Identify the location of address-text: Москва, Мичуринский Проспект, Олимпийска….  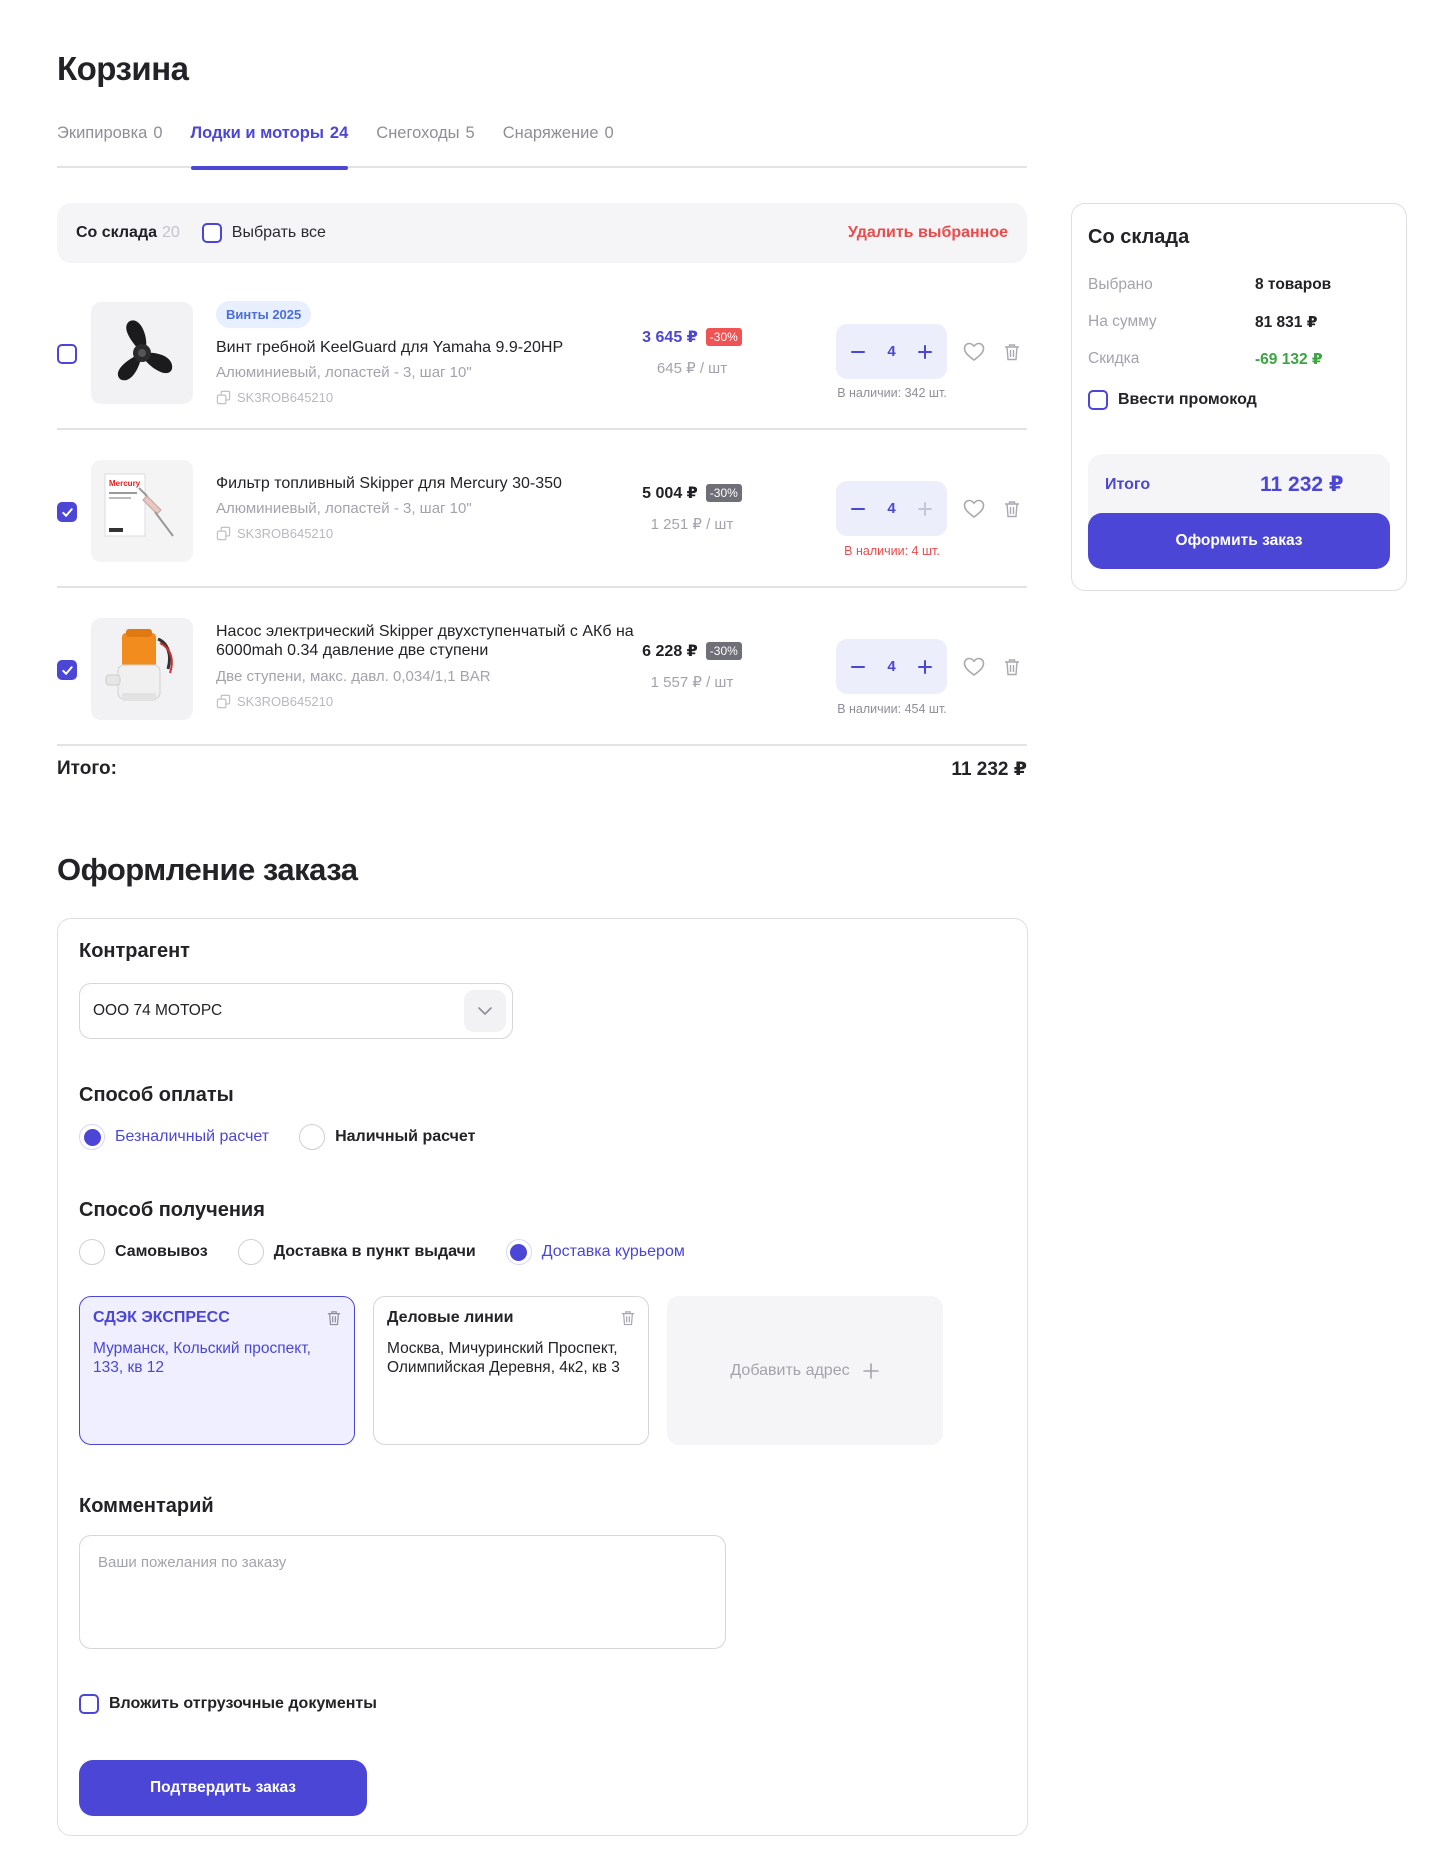
(503, 1358).